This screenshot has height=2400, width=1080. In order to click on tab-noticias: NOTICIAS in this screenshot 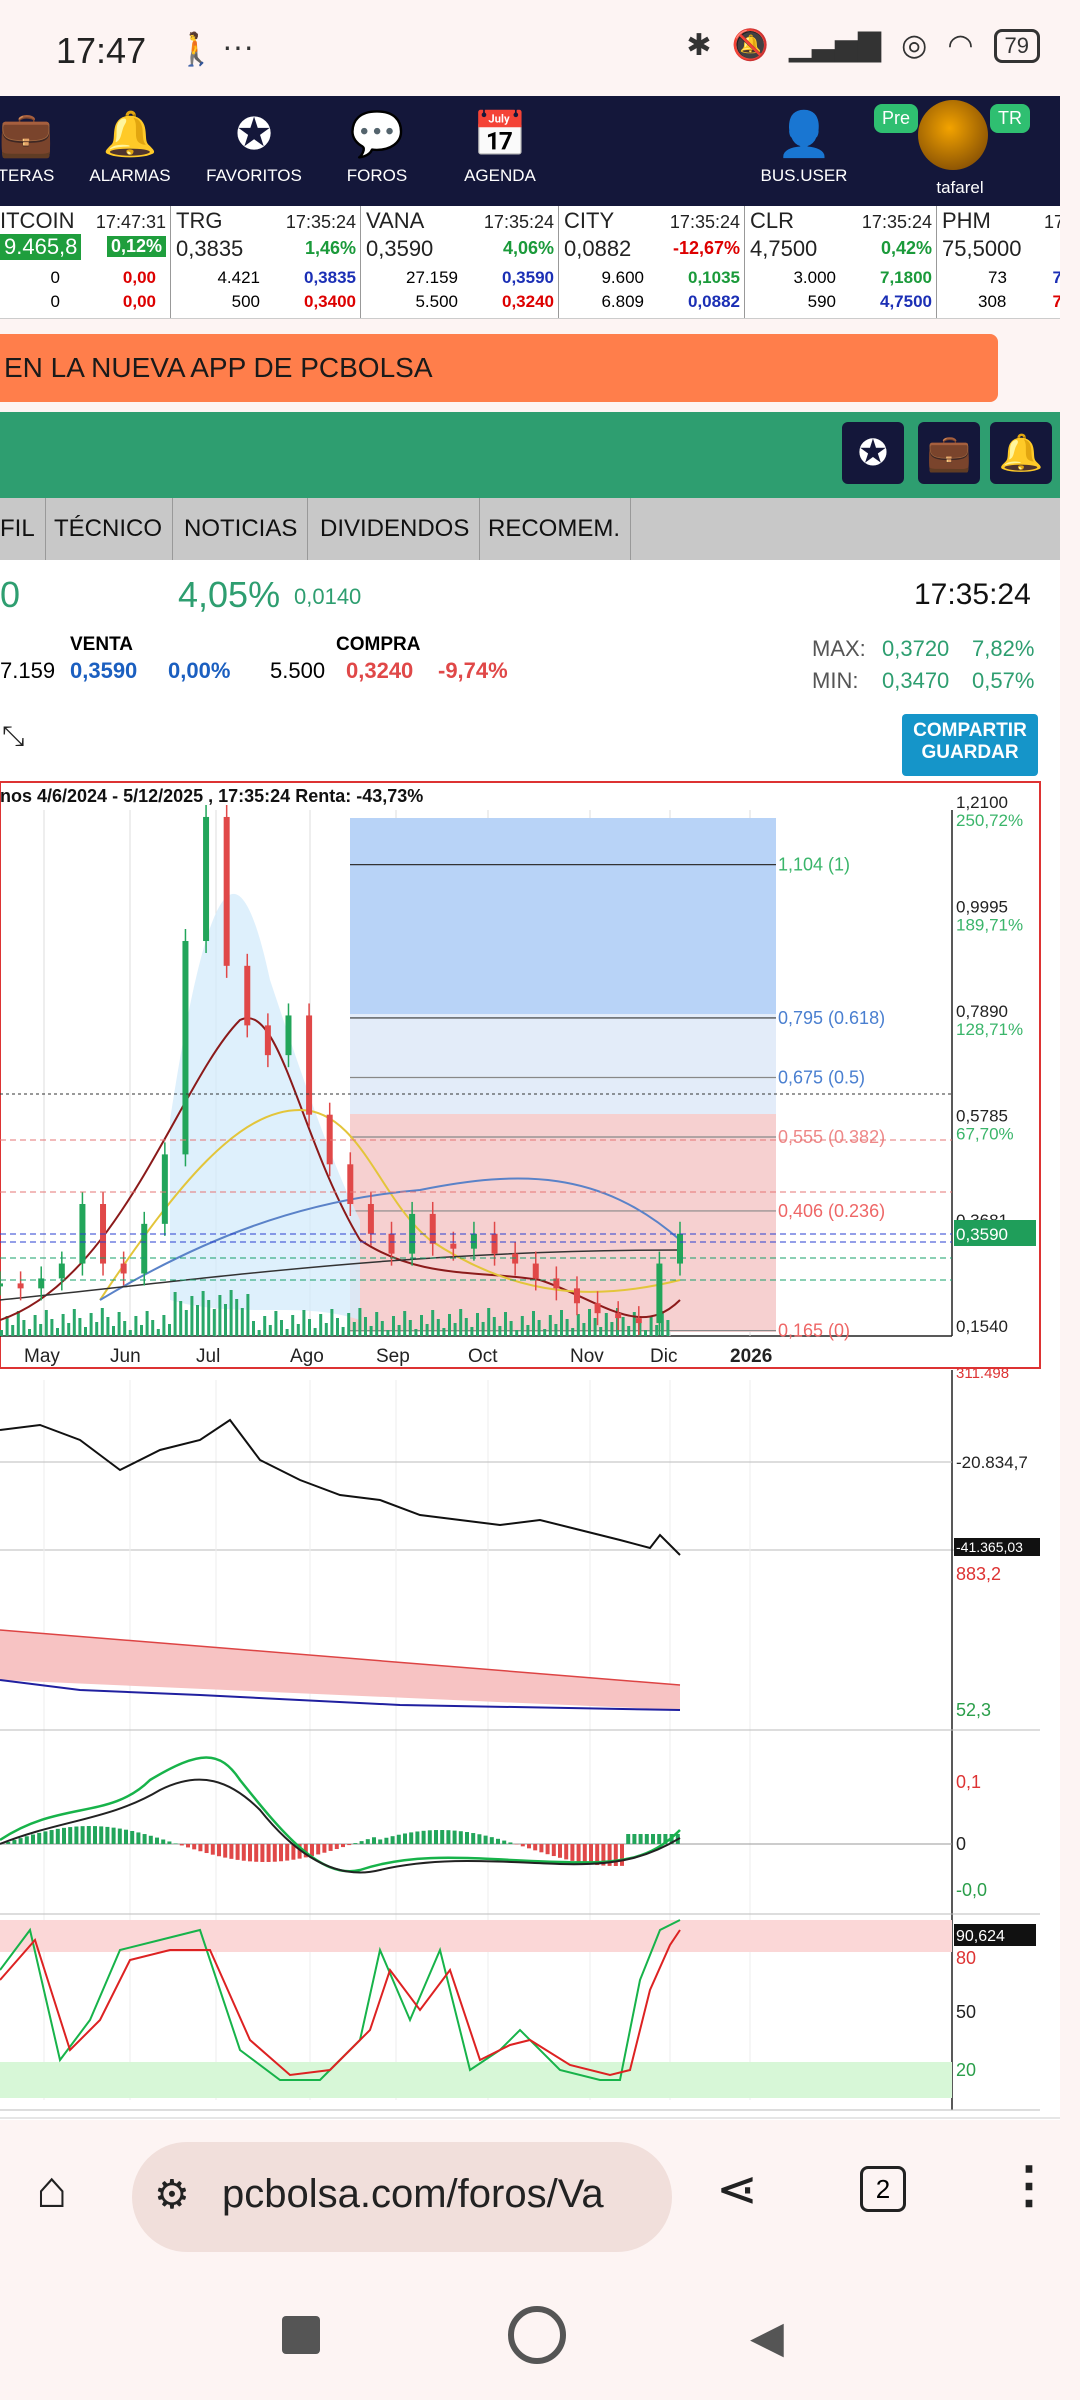, I will do `click(241, 529)`.